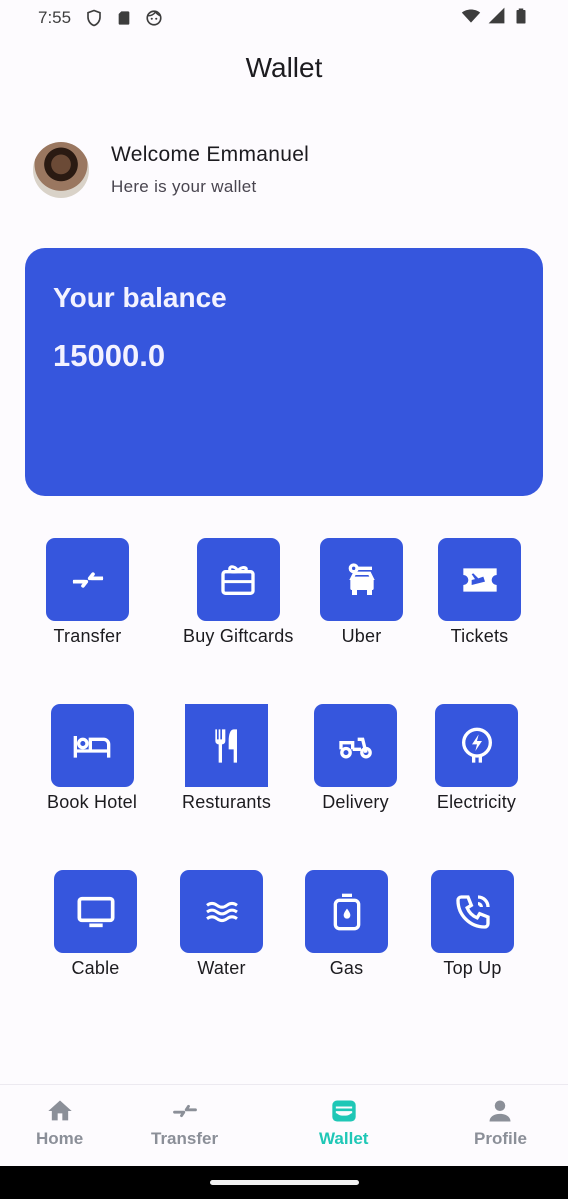  I want to click on service-cable: Cable, so click(95, 924).